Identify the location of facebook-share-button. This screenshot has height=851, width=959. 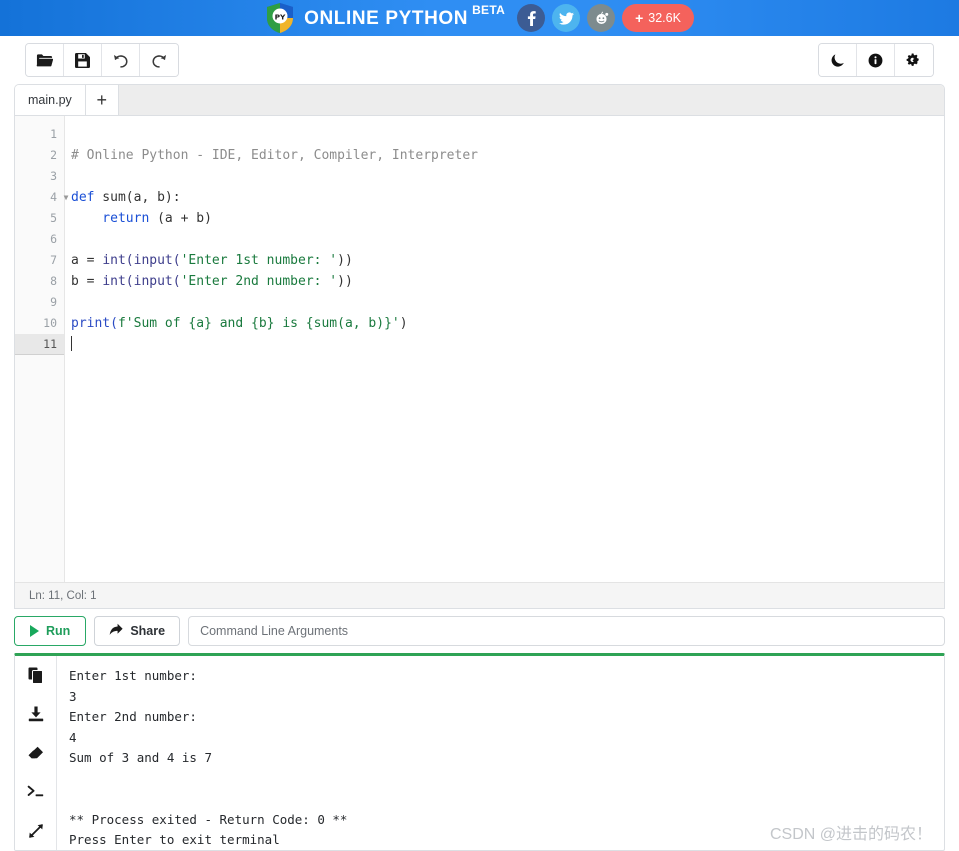
(531, 18).